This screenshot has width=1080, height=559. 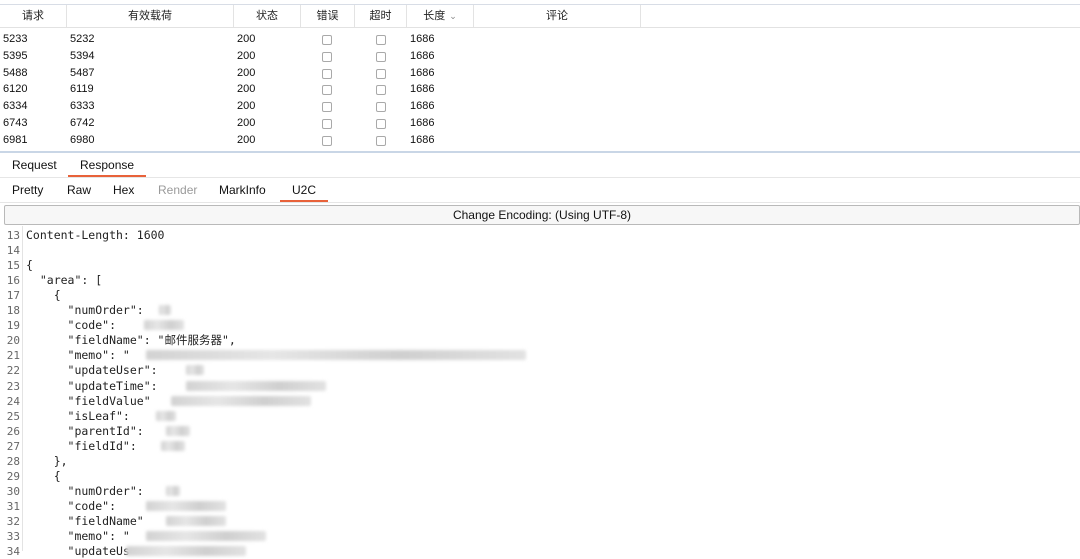 I want to click on tab-response: Response, so click(x=107, y=165).